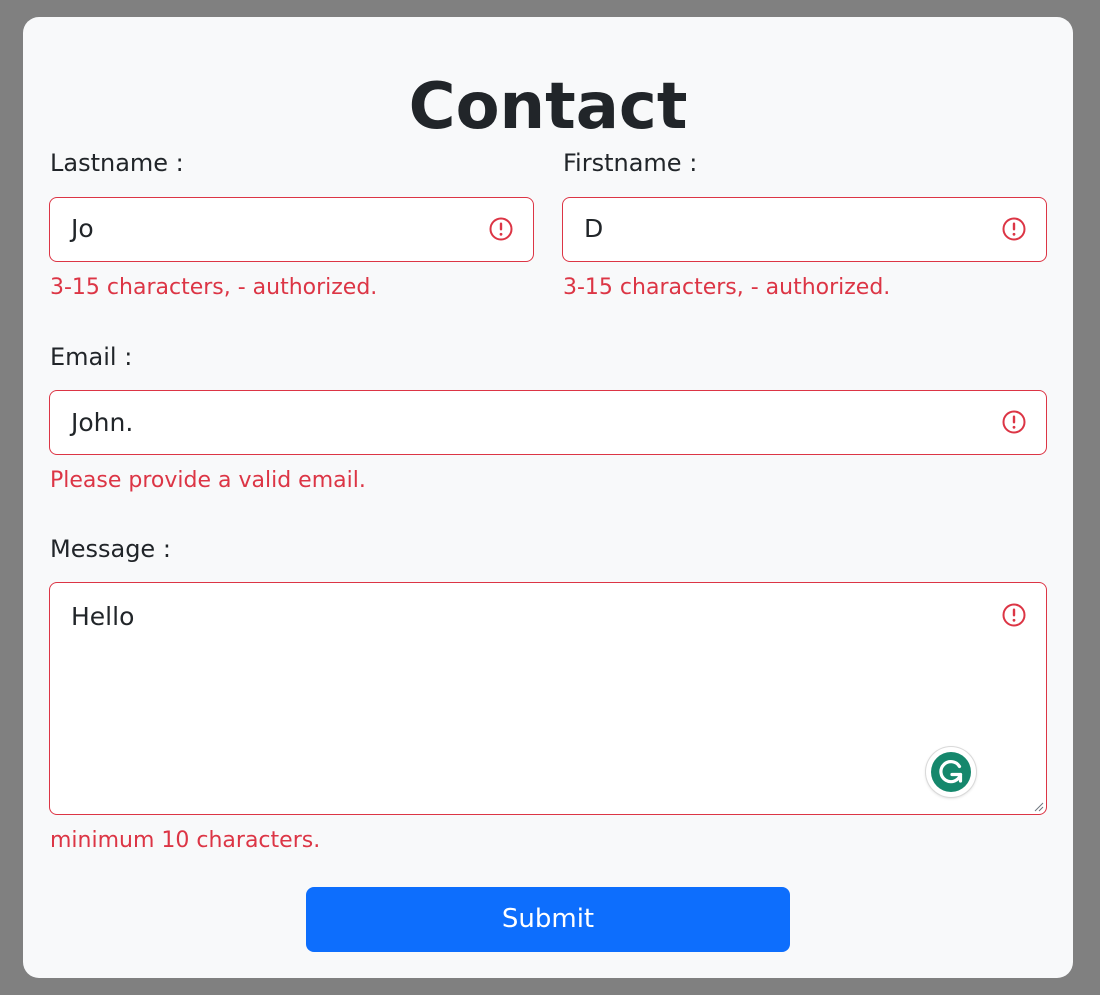 Image resolution: width=1100 pixels, height=995 pixels. I want to click on lastname-error: 3-15 characters, - authorized., so click(214, 287).